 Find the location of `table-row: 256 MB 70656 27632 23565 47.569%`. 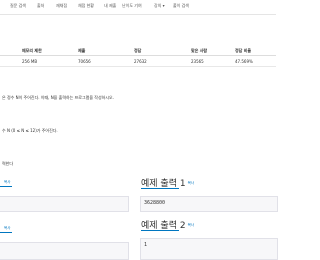

table-row: 256 MB 70656 27632 23565 47.569% is located at coordinates (138, 61).